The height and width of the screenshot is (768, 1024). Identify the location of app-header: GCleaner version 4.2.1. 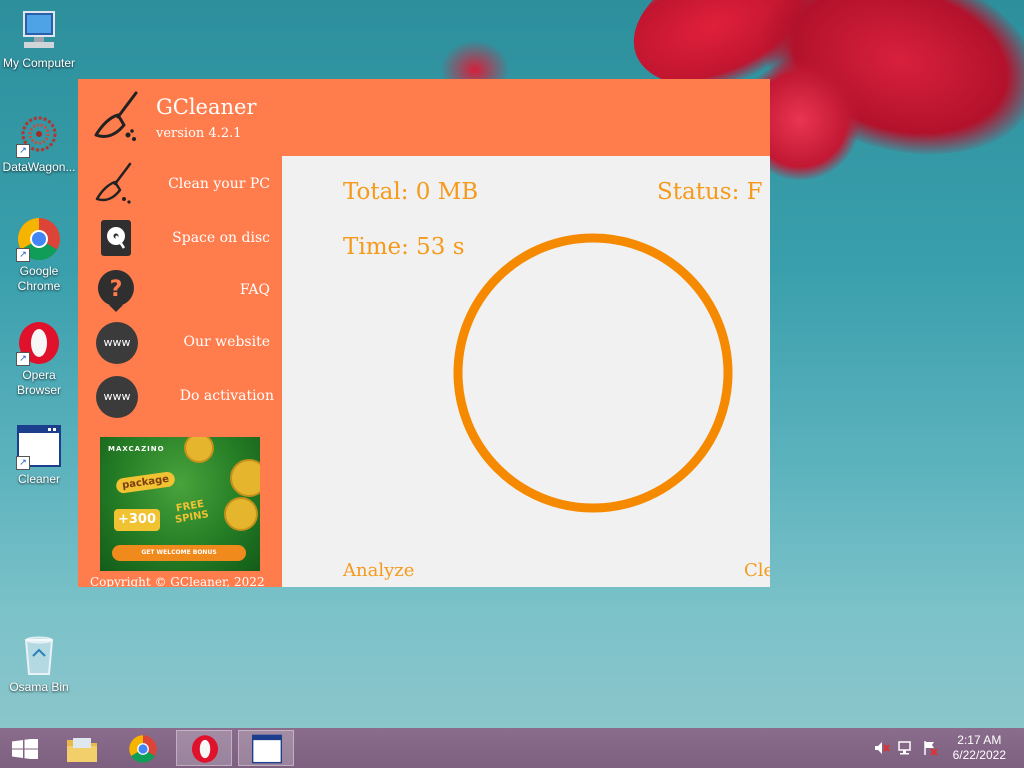
(424, 117).